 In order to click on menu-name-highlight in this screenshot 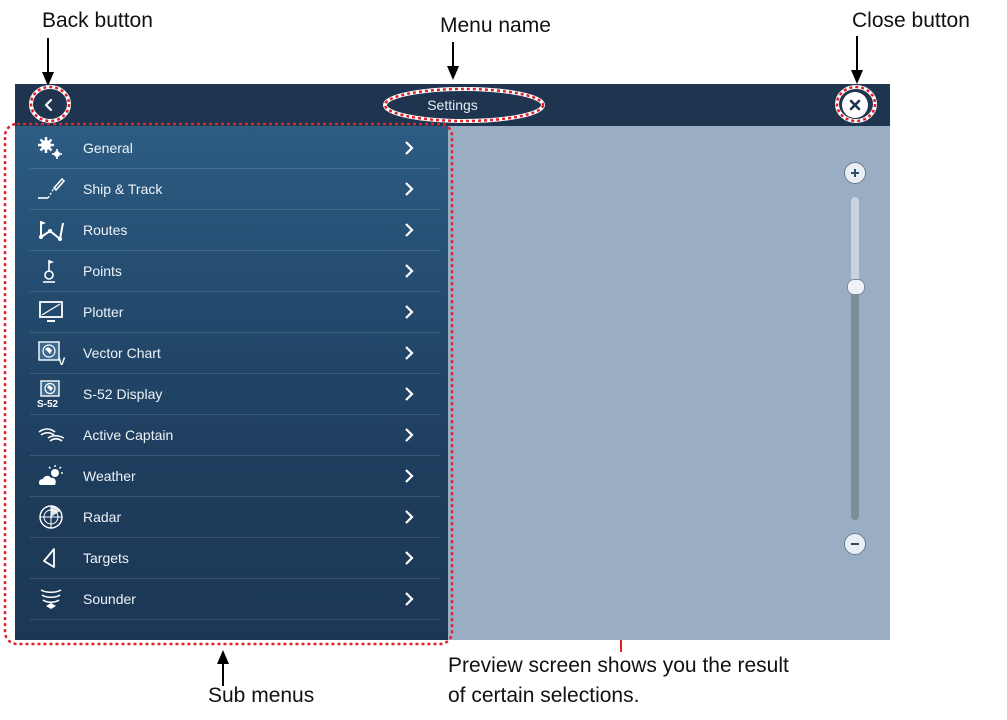, I will do `click(464, 105)`.